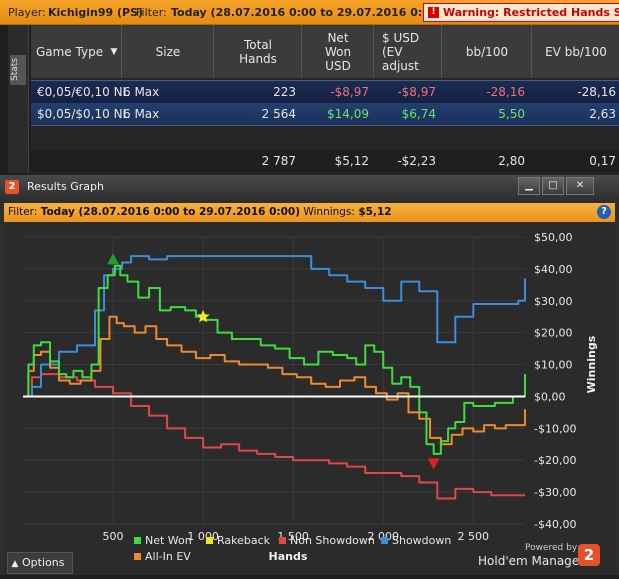 Image resolution: width=619 pixels, height=579 pixels. I want to click on col-total-hands: Total Hands, so click(258, 51).